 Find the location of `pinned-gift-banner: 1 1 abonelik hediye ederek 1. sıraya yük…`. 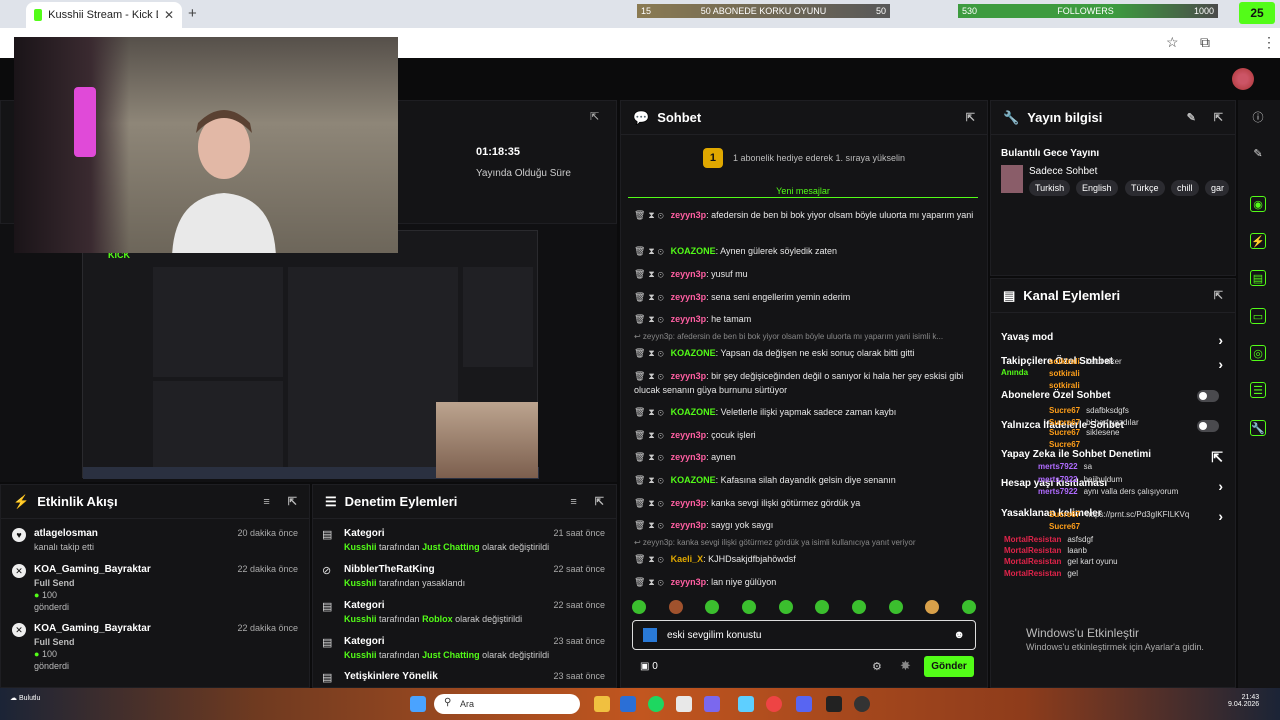

pinned-gift-banner: 1 1 abonelik hediye ederek 1. sıraya yük… is located at coordinates (804, 158).